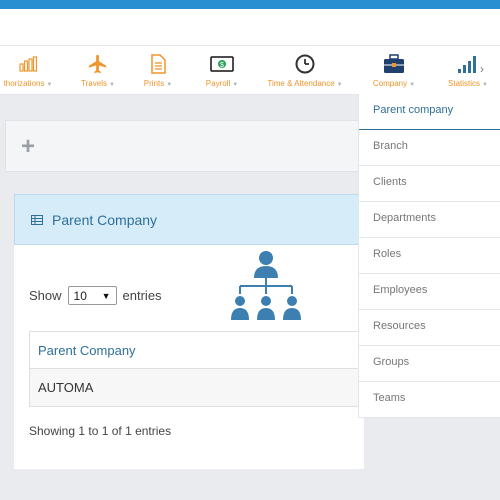  I want to click on airplane-icon, so click(98, 64).